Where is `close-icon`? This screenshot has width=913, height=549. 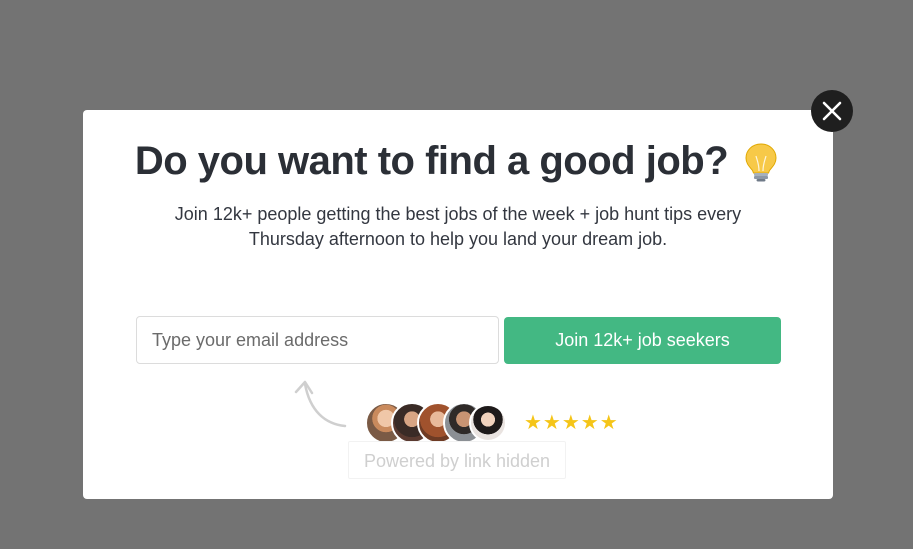
close-icon is located at coordinates (832, 111).